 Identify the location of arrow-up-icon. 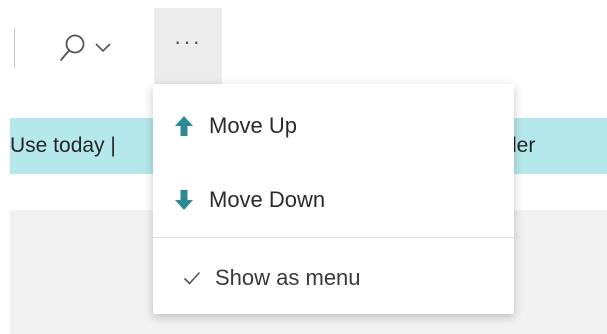
(184, 126).